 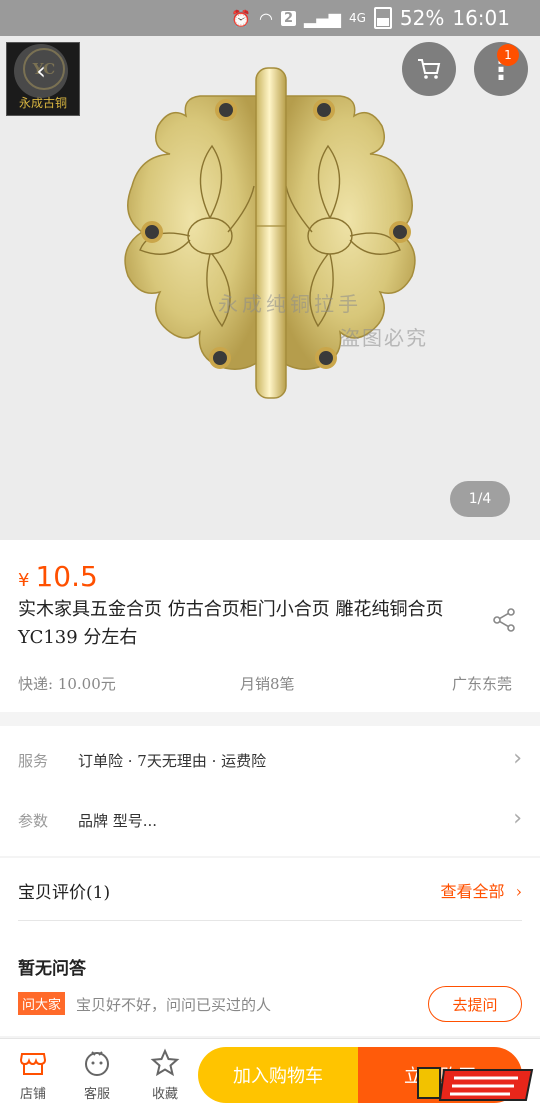 What do you see at coordinates (33, 821) in the screenshot?
I see `params-label: 参数` at bounding box center [33, 821].